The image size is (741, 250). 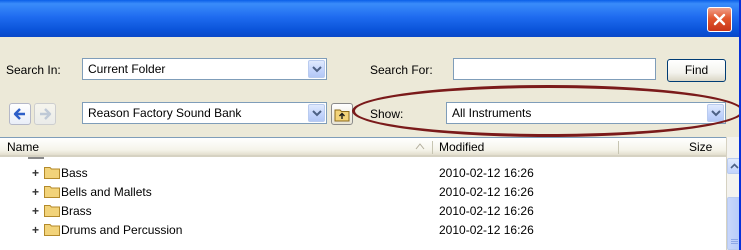 I want to click on up-folder-button, so click(x=342, y=114).